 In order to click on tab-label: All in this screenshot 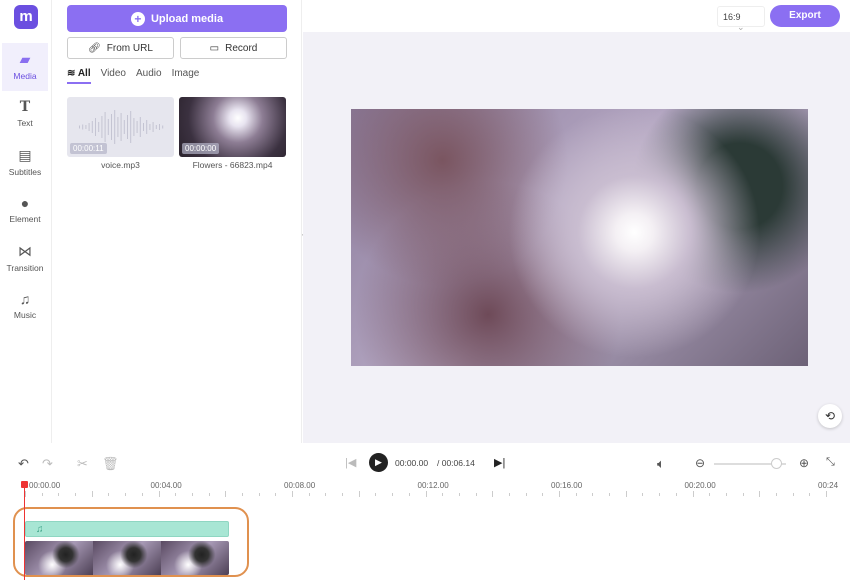, I will do `click(84, 73)`.